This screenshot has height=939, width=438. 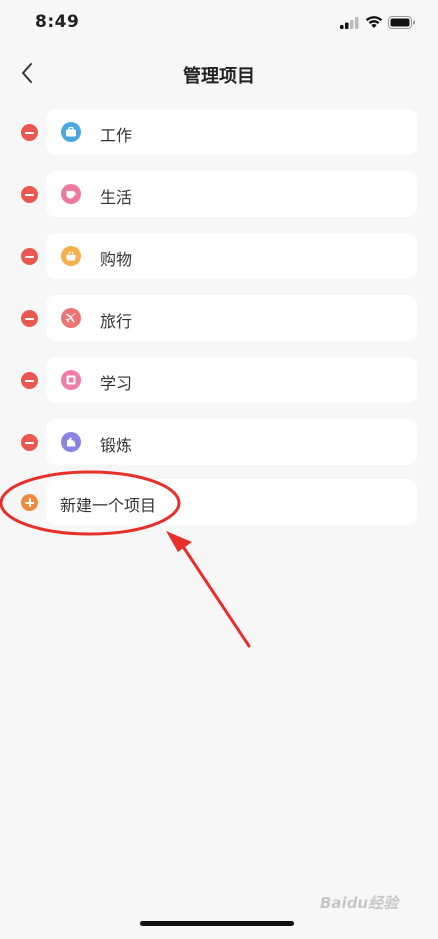 I want to click on new-item-button: 新建一个项目, so click(x=231, y=502).